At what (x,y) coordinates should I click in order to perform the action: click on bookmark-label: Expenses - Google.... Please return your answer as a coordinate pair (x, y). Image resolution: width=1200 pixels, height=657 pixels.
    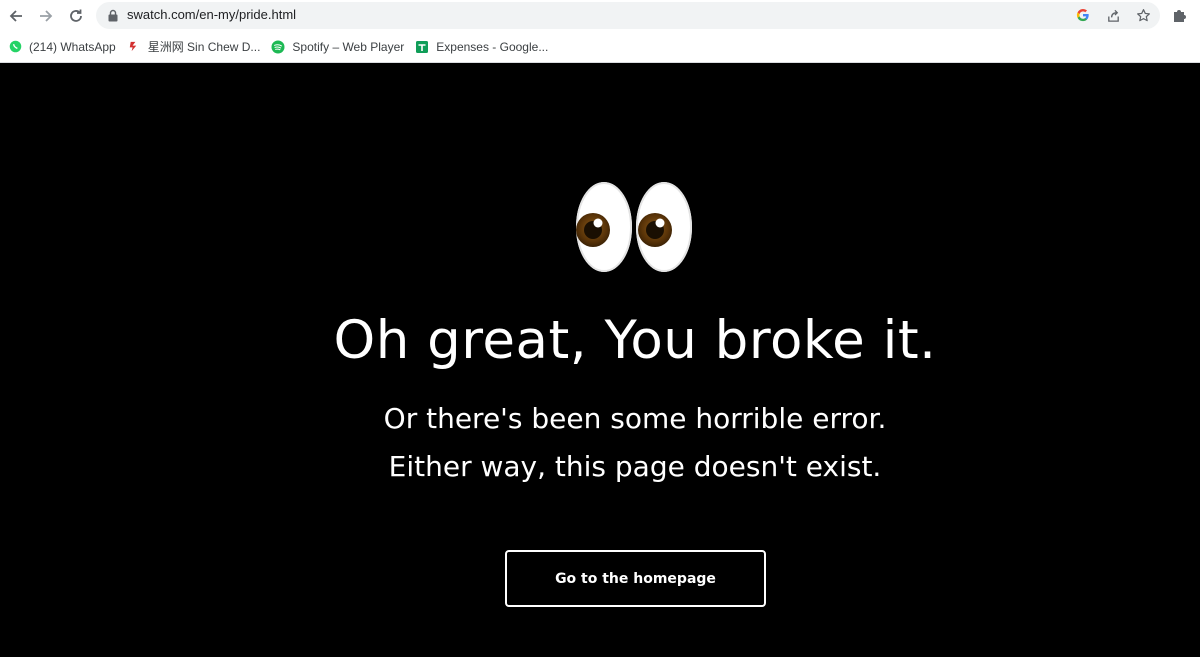
    Looking at the image, I should click on (492, 46).